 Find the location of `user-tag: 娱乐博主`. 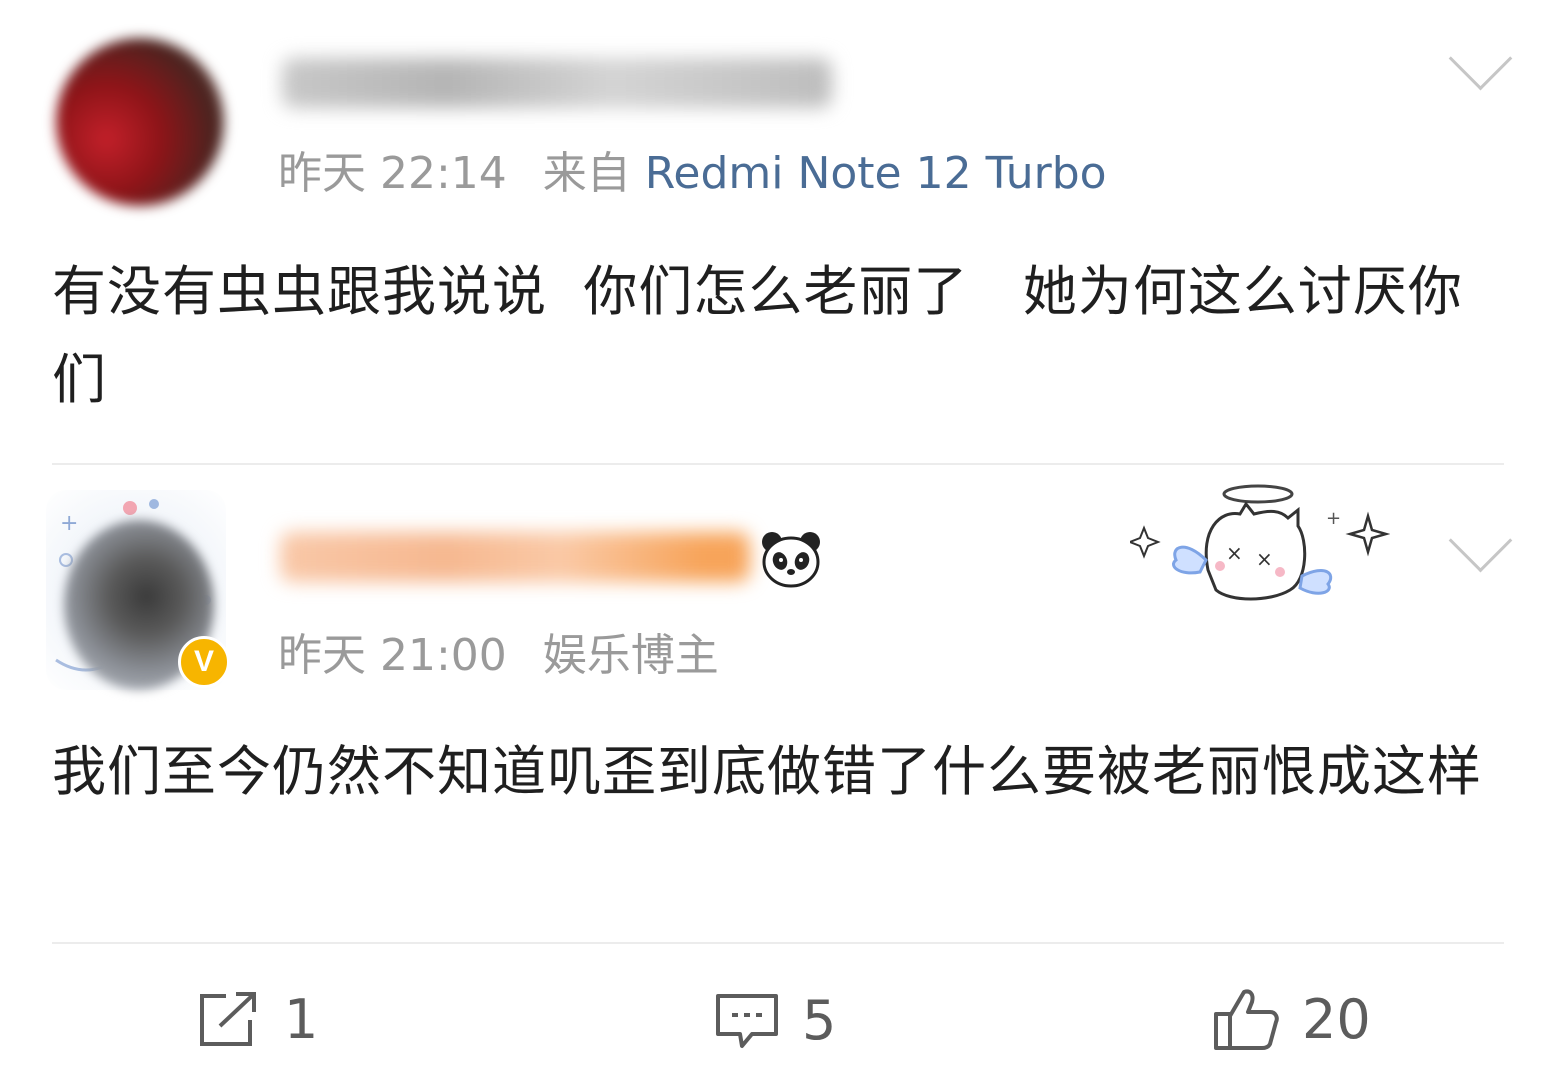

user-tag: 娱乐博主 is located at coordinates (630, 655).